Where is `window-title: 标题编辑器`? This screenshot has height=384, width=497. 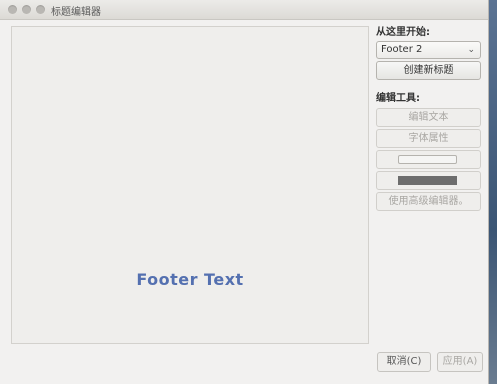 window-title: 标题编辑器 is located at coordinates (76, 12).